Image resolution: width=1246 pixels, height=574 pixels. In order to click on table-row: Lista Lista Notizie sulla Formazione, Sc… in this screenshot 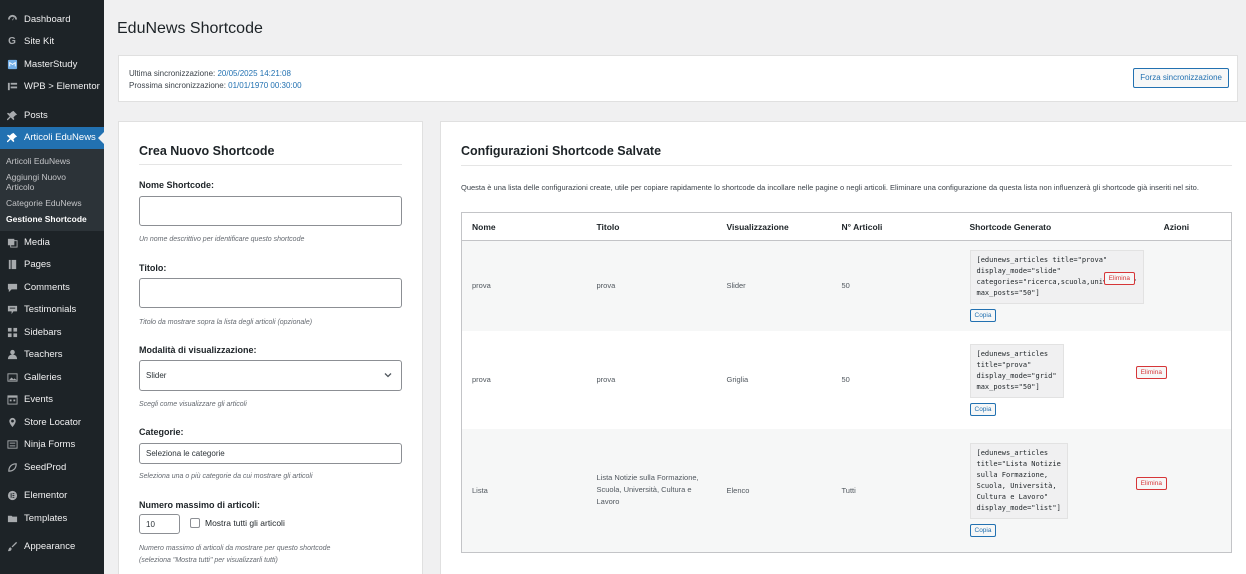, I will do `click(846, 490)`.